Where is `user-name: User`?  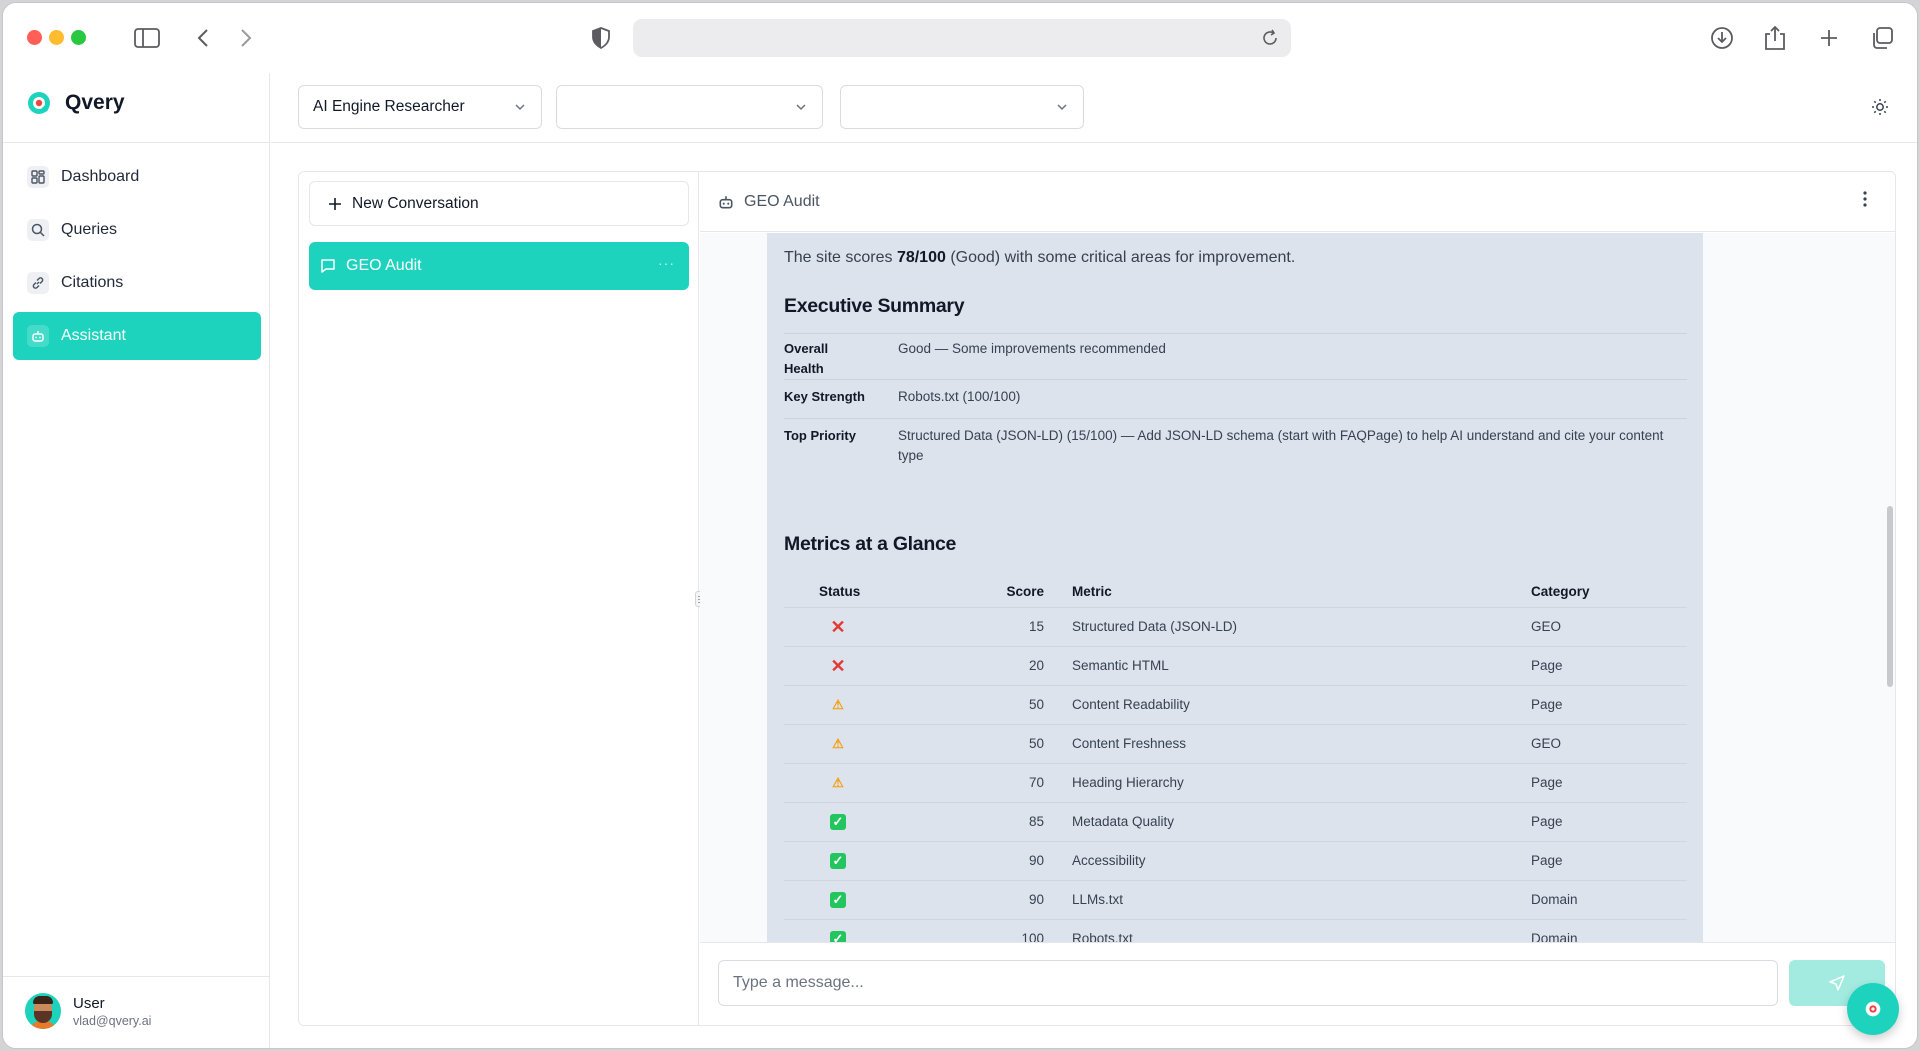
user-name: User is located at coordinates (89, 1003).